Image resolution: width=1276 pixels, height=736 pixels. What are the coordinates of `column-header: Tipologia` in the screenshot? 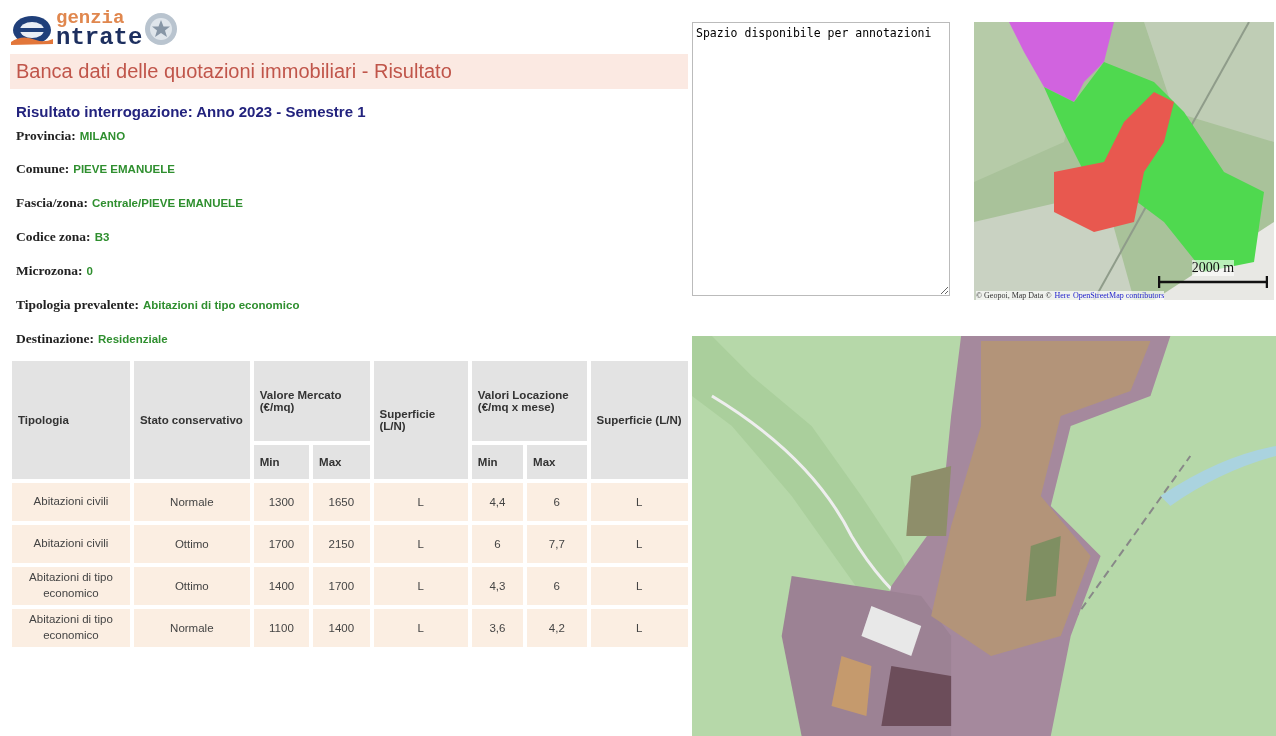 It's located at (71, 420).